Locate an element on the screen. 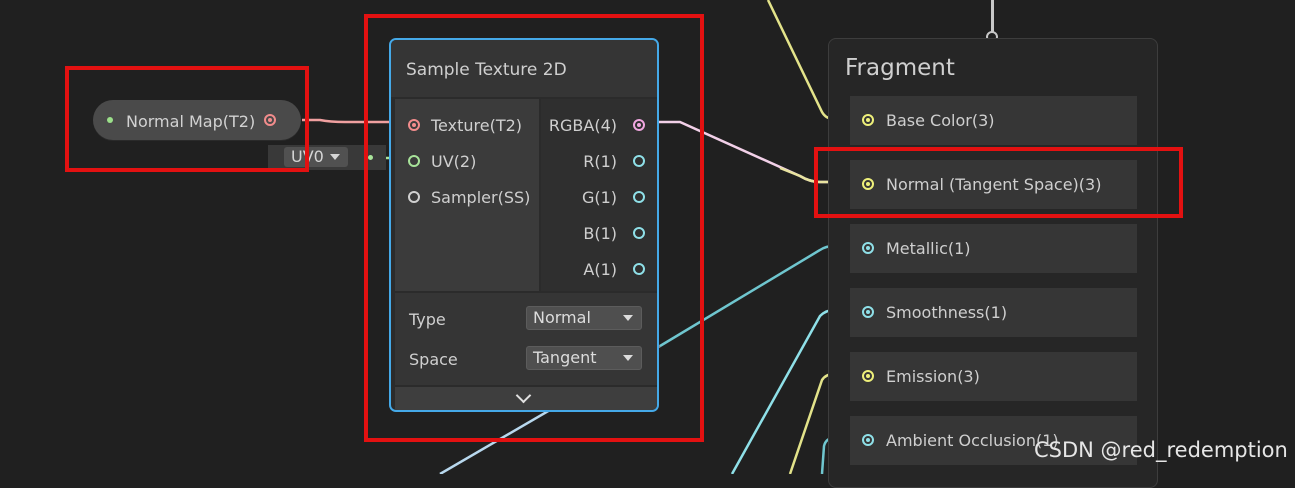 The height and width of the screenshot is (488, 1295). fragment-port-metallic: Metallic(1) is located at coordinates (993, 248).